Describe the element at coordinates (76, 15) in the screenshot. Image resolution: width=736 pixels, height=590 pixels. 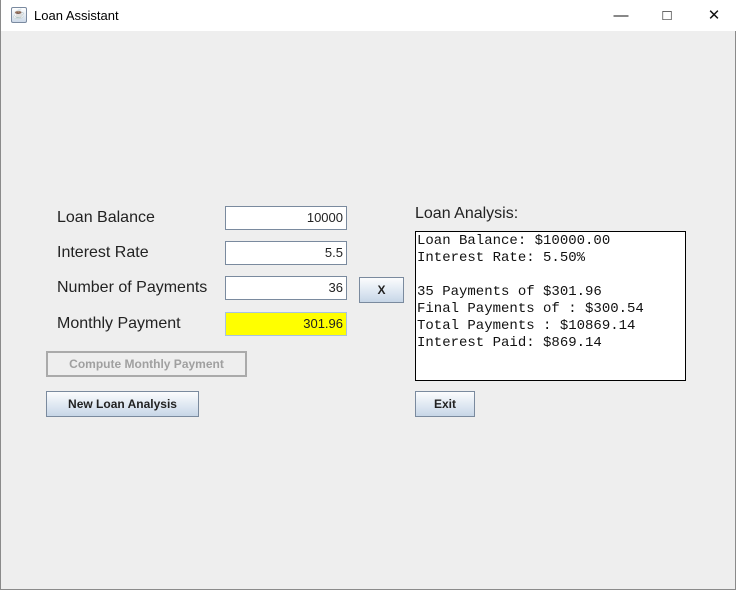
I see `window-title: Loan Assistant` at that location.